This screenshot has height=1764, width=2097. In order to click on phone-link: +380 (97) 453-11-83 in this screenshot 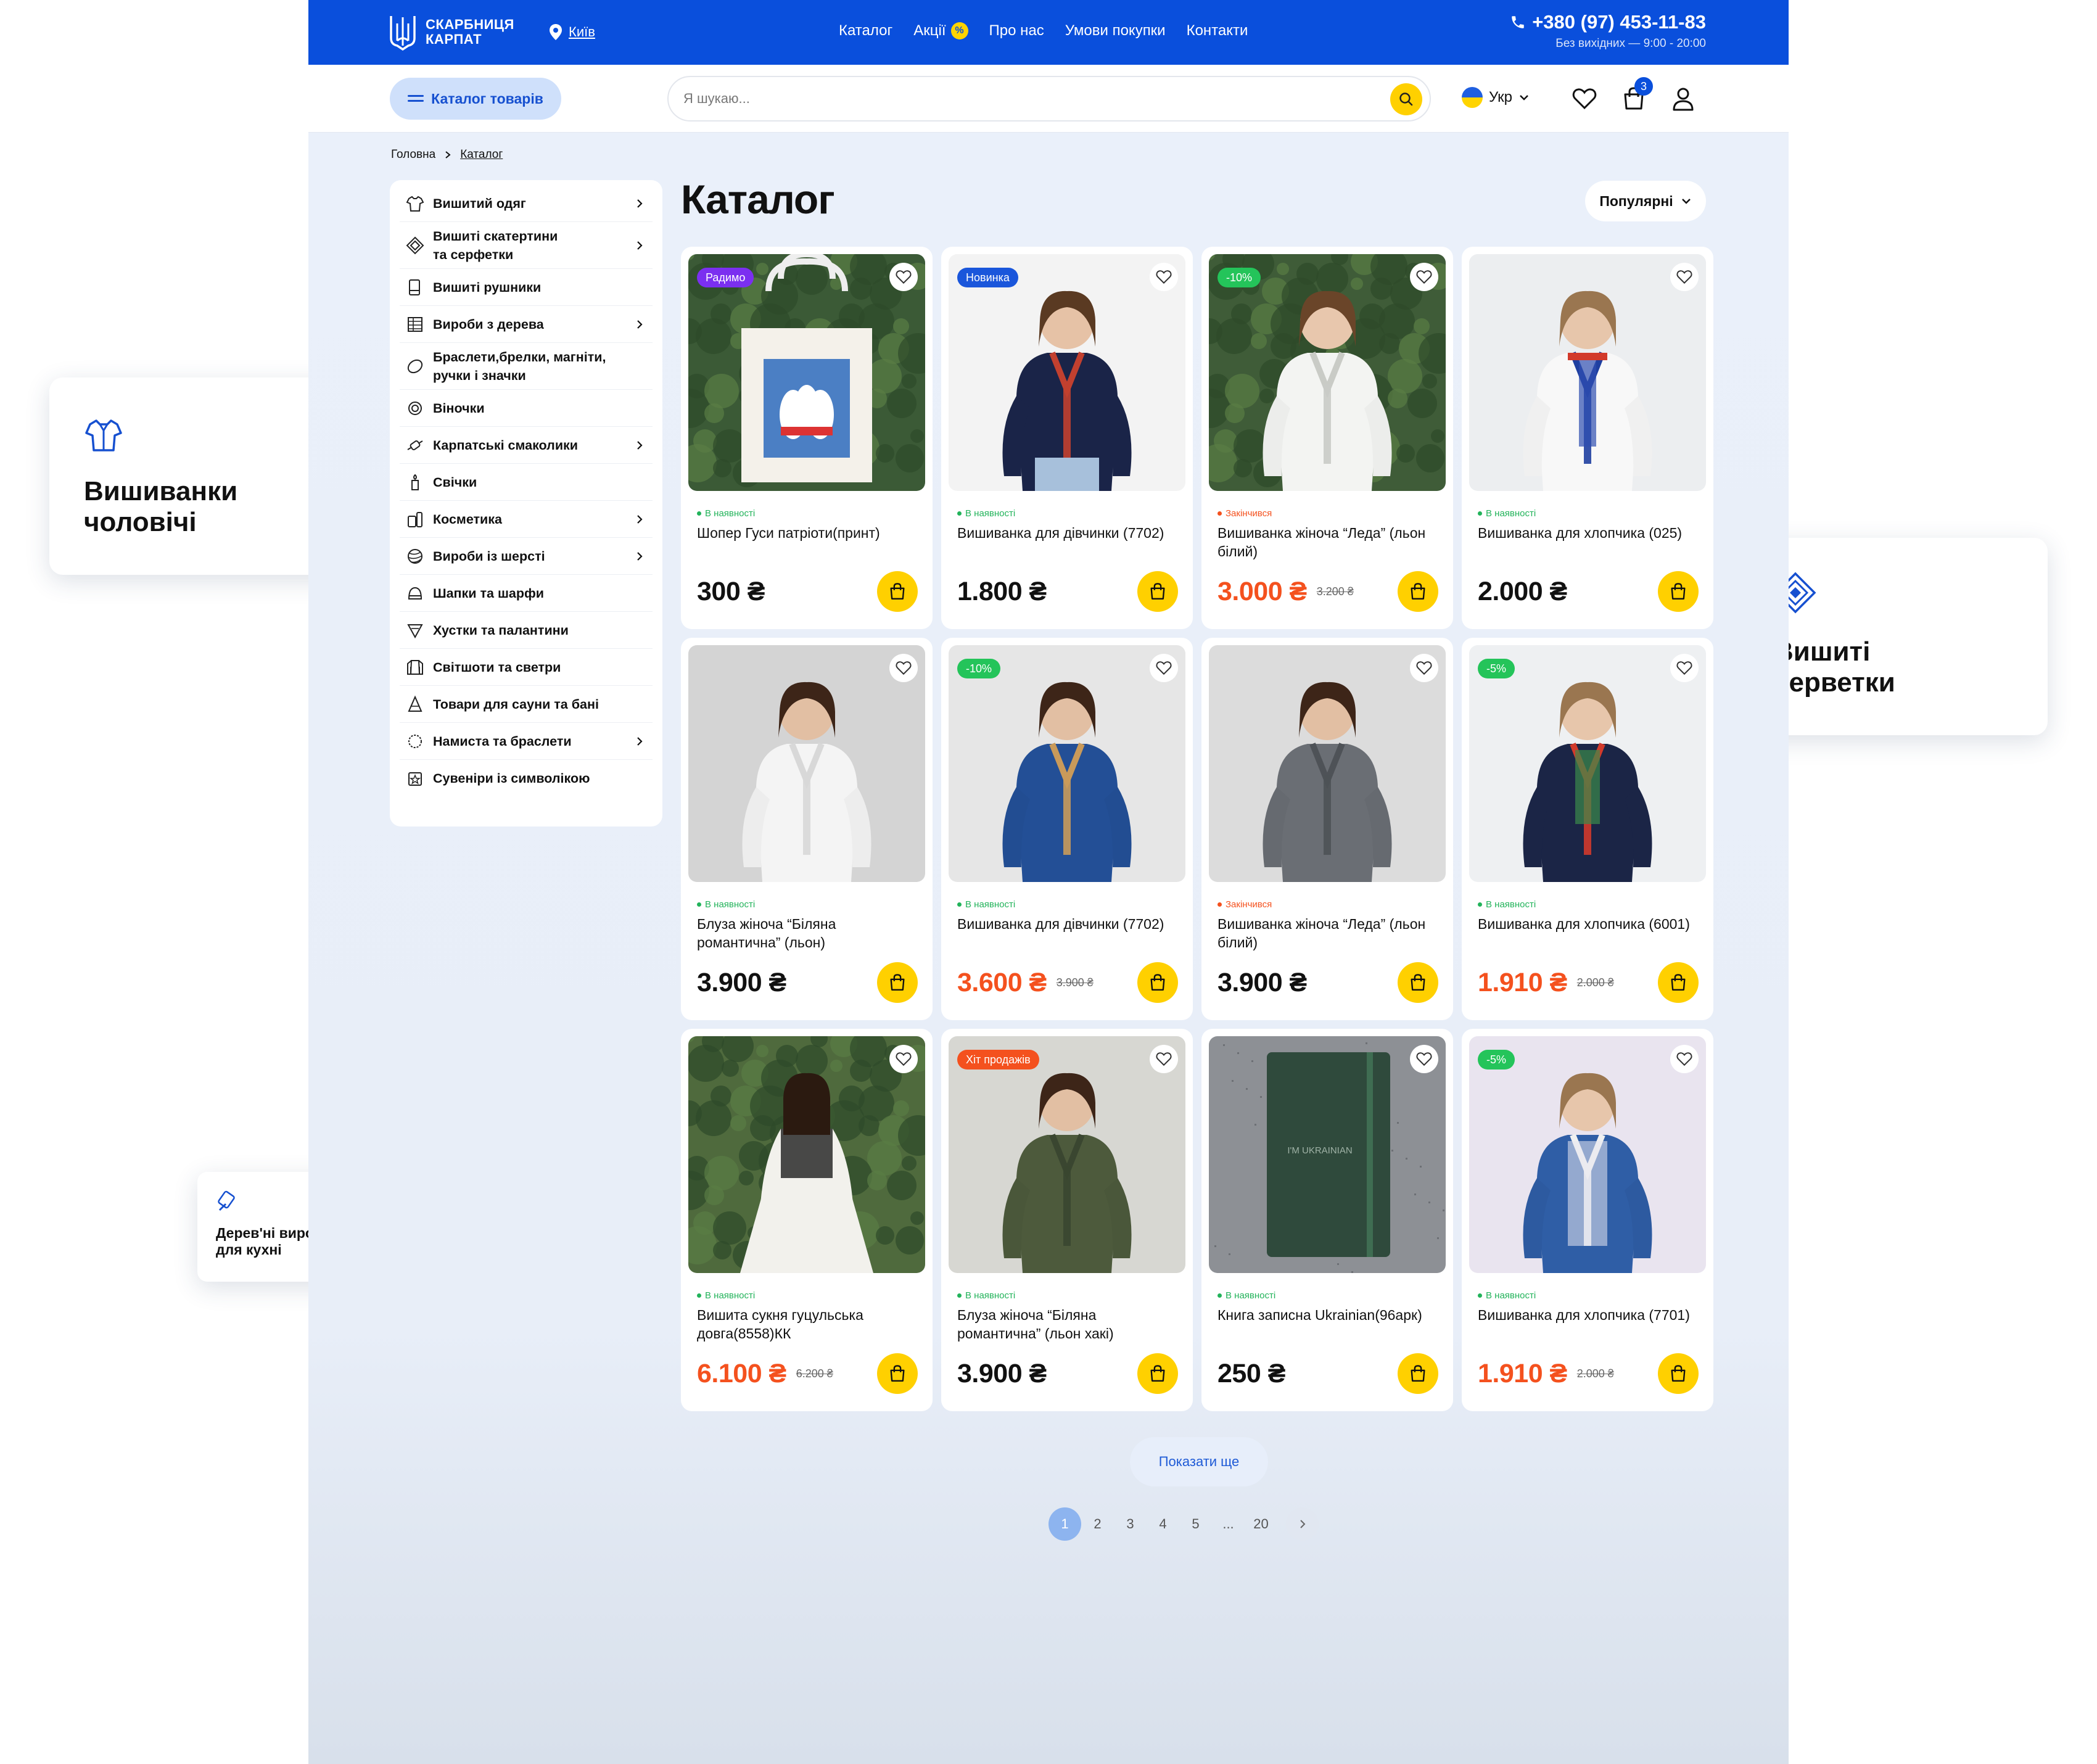, I will do `click(1608, 22)`.